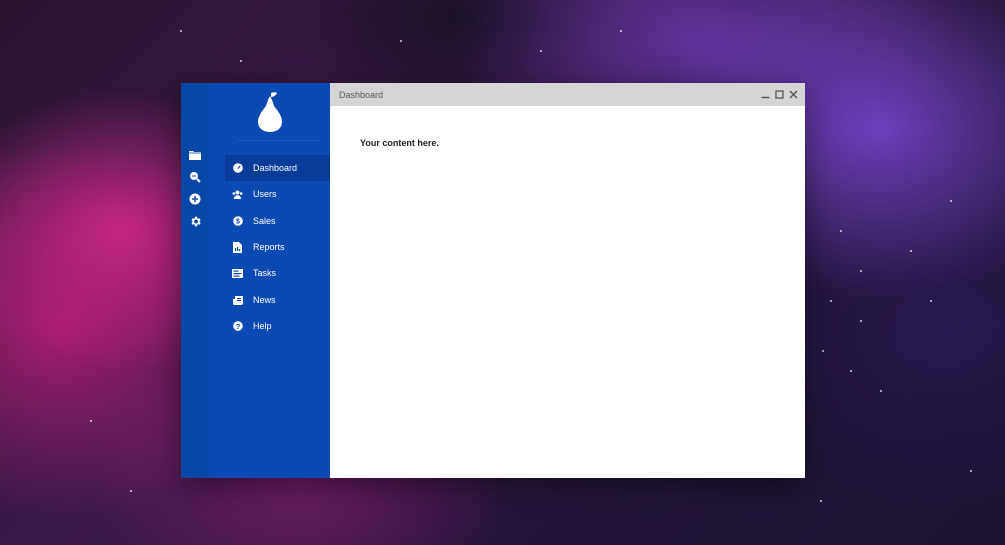  Describe the element at coordinates (265, 194) in the screenshot. I see `sidebar-item-label: Users` at that location.